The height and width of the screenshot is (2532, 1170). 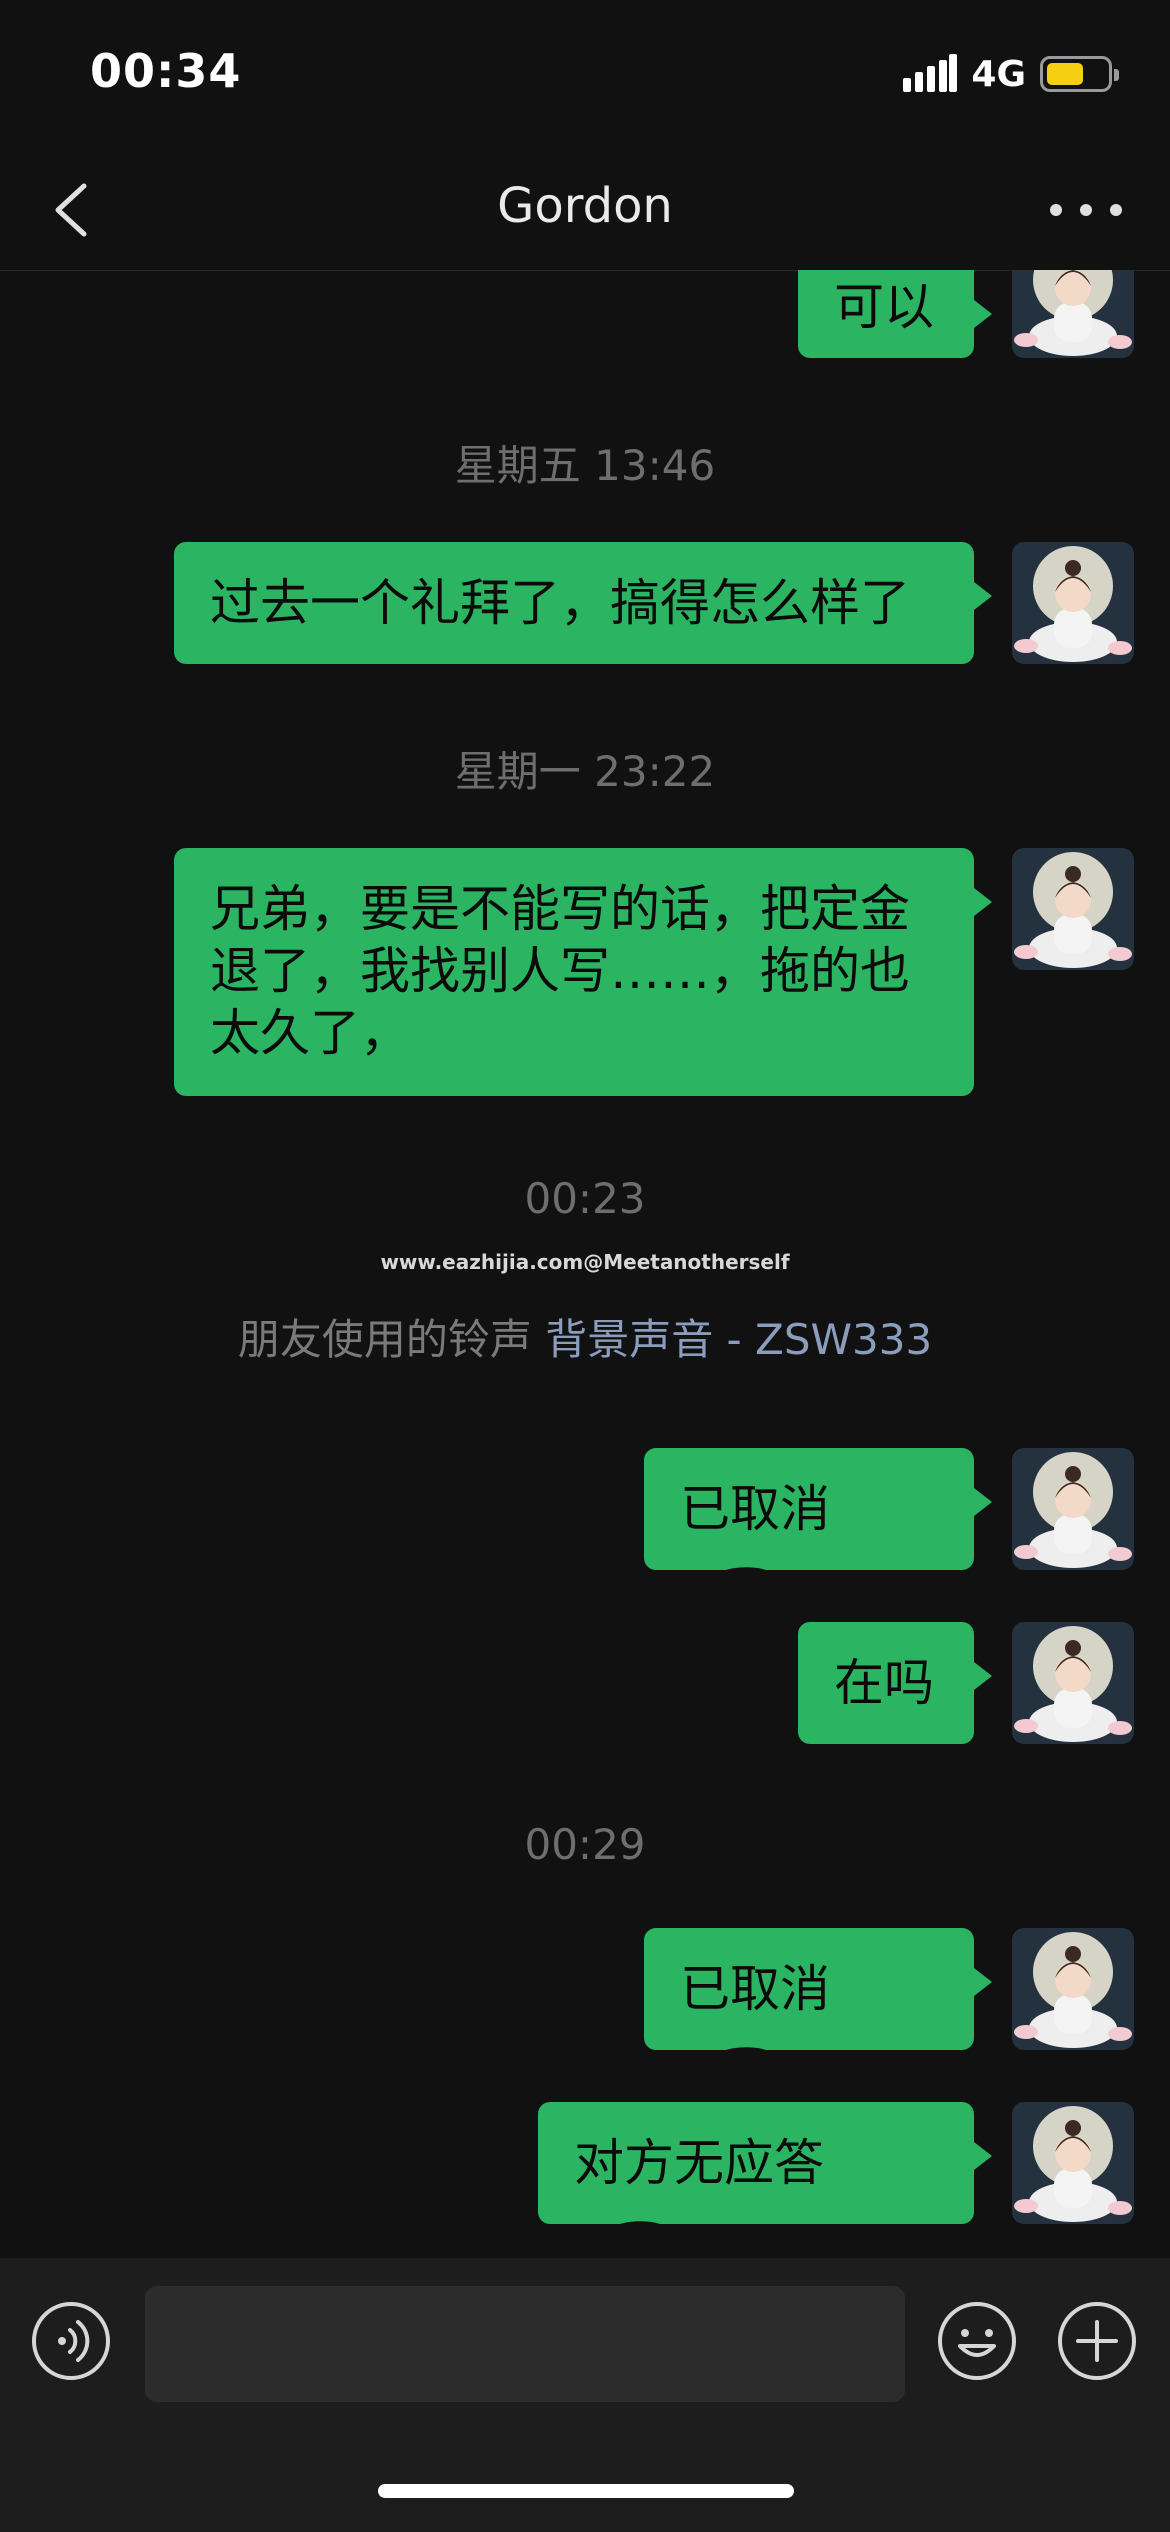 What do you see at coordinates (895, 314) in the screenshot?
I see `message-bubble: 可以` at bounding box center [895, 314].